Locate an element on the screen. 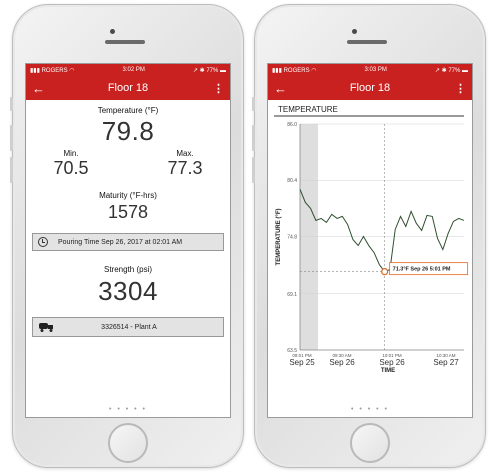 This screenshot has height=472, width=498. maturity-section: Maturity (°F-hrs) 1578 is located at coordinates (128, 207).